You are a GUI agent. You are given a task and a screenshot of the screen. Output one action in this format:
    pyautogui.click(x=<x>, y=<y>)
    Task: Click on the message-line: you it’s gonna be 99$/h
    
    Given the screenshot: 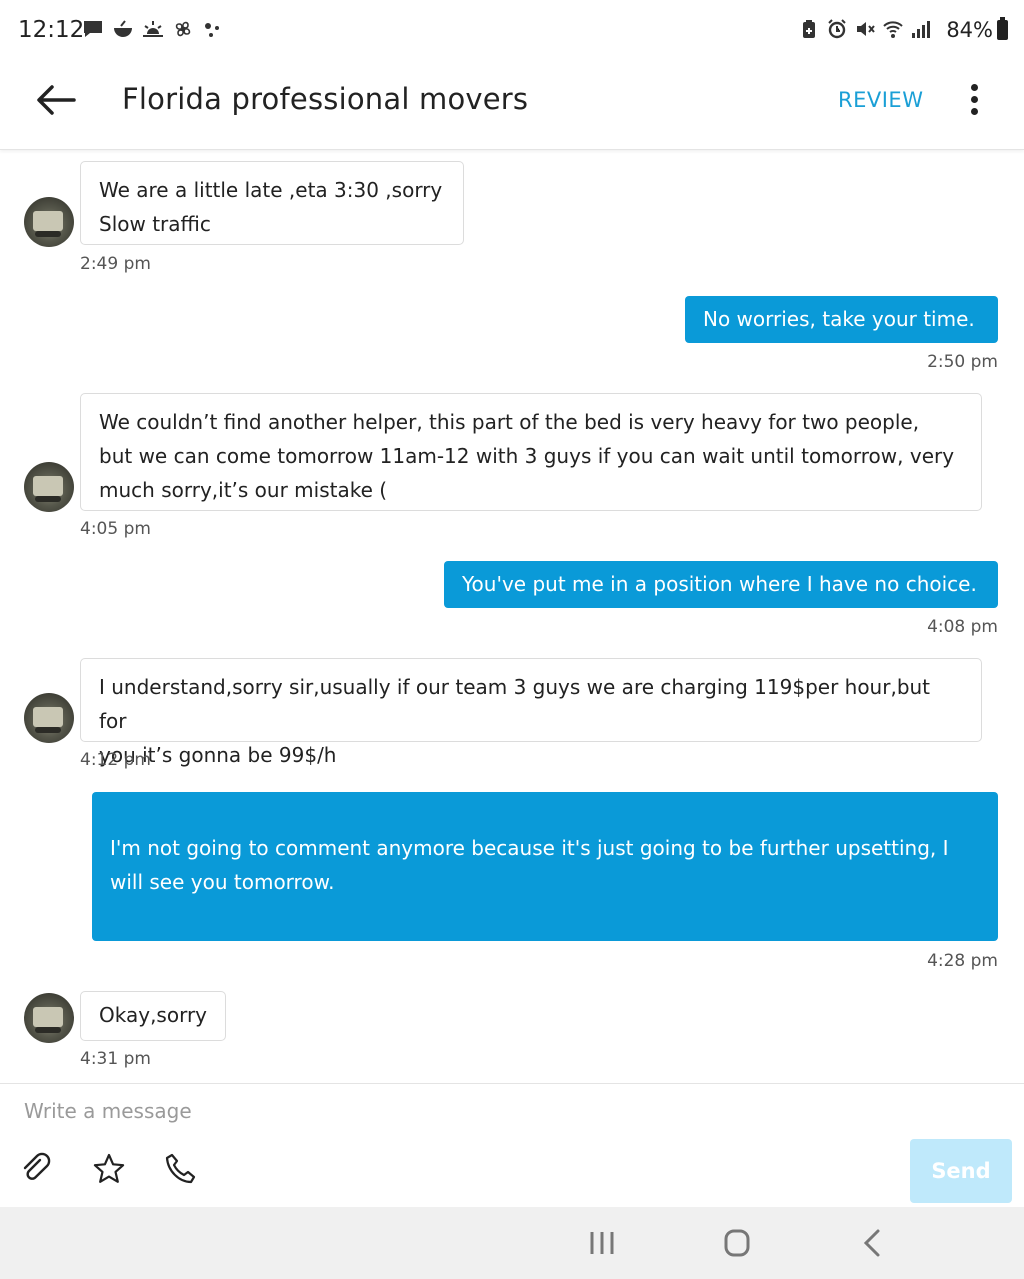 What is the action you would take?
    pyautogui.click(x=218, y=755)
    